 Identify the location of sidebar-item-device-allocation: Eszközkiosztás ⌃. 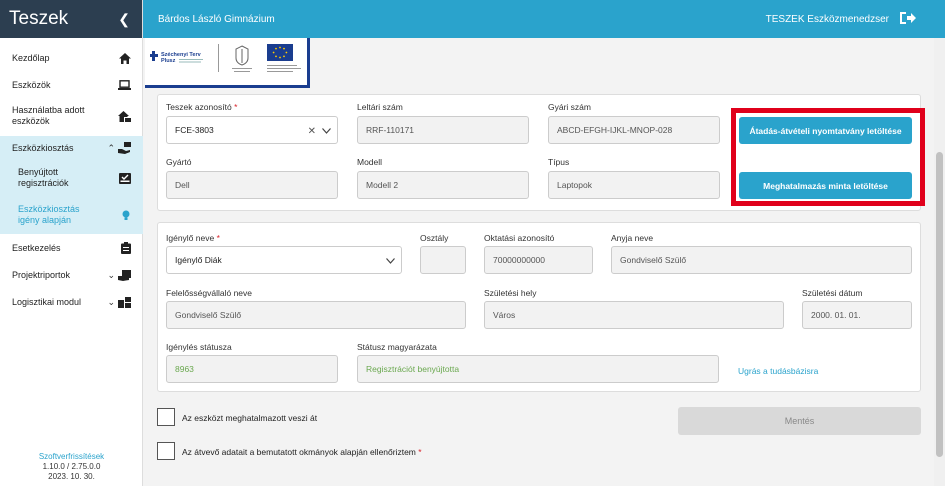
(71, 148).